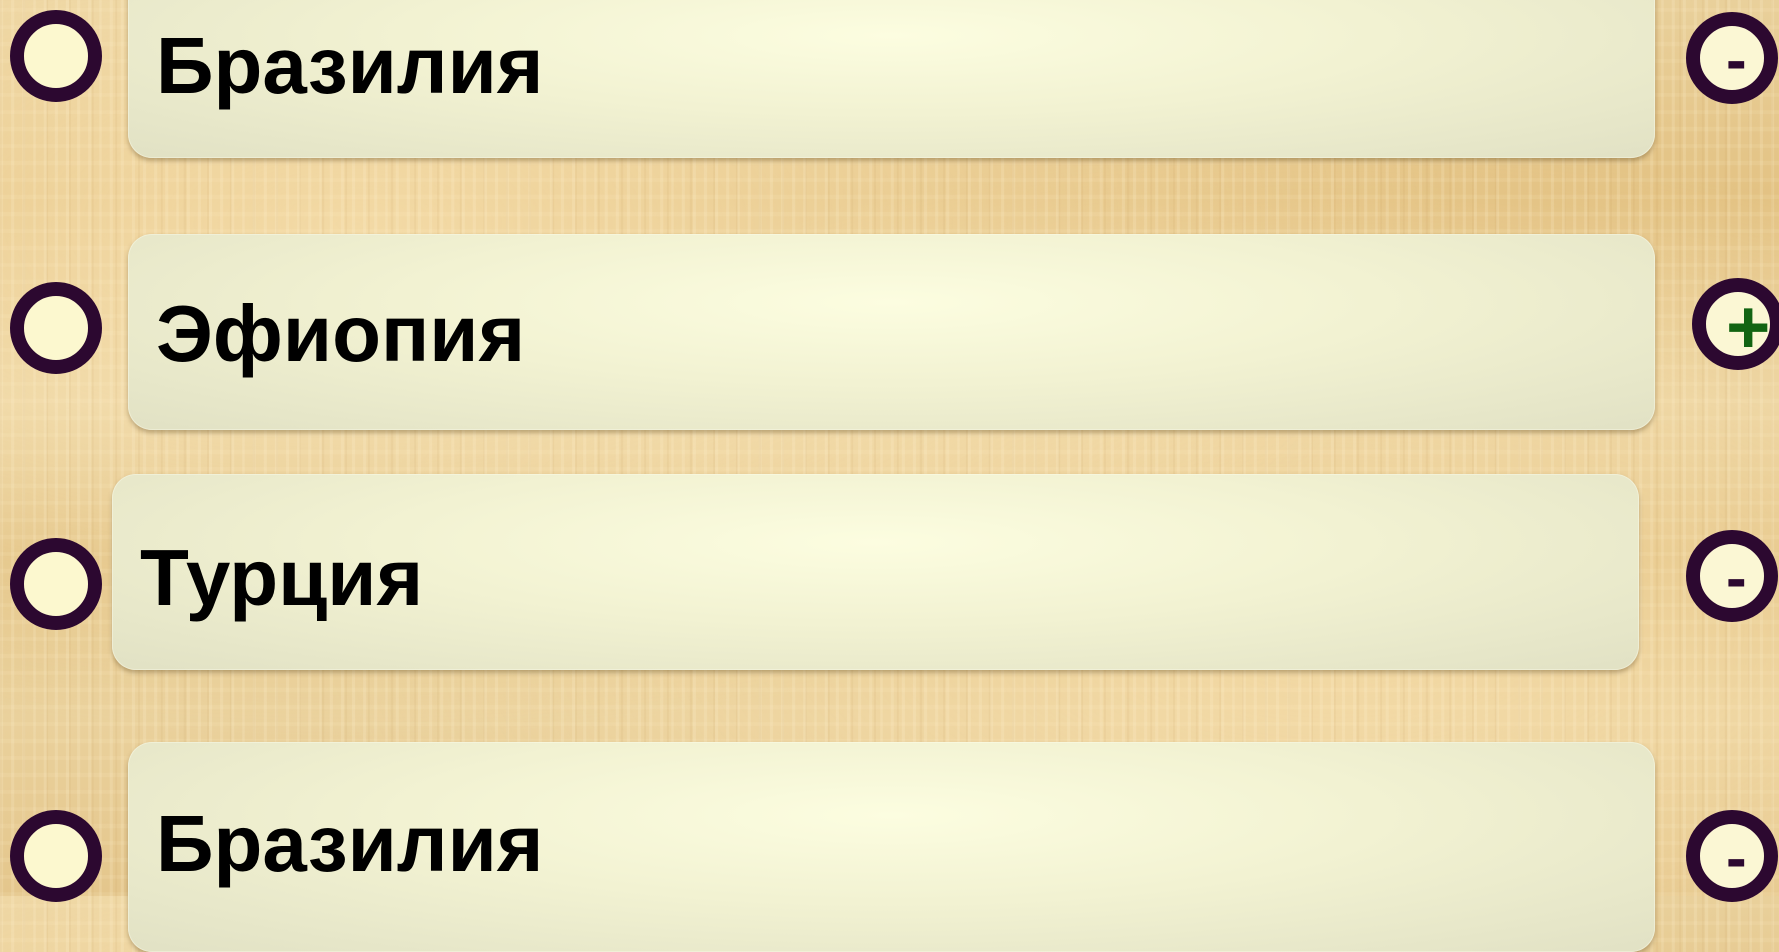 The width and height of the screenshot is (1779, 952). I want to click on plus-circle-icon: +, so click(1735, 324).